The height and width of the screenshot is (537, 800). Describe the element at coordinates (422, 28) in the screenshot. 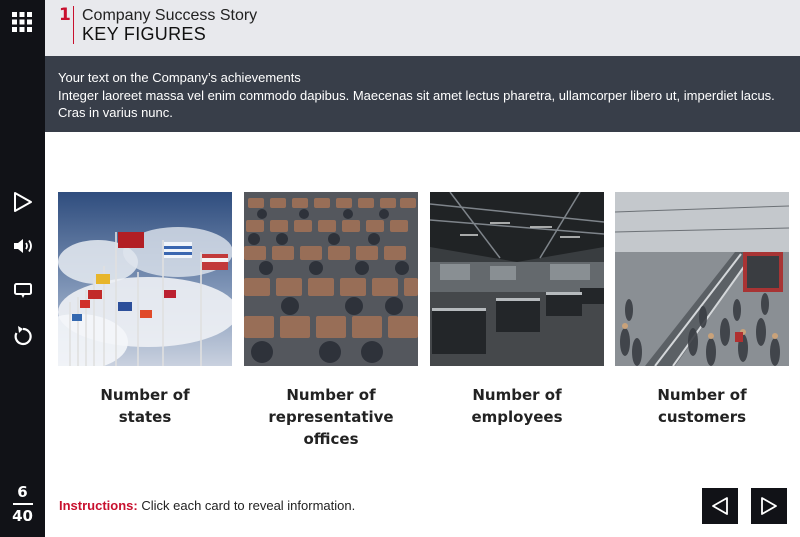

I see `slide-header: 1 Company Success Story KEY FIGURES` at that location.